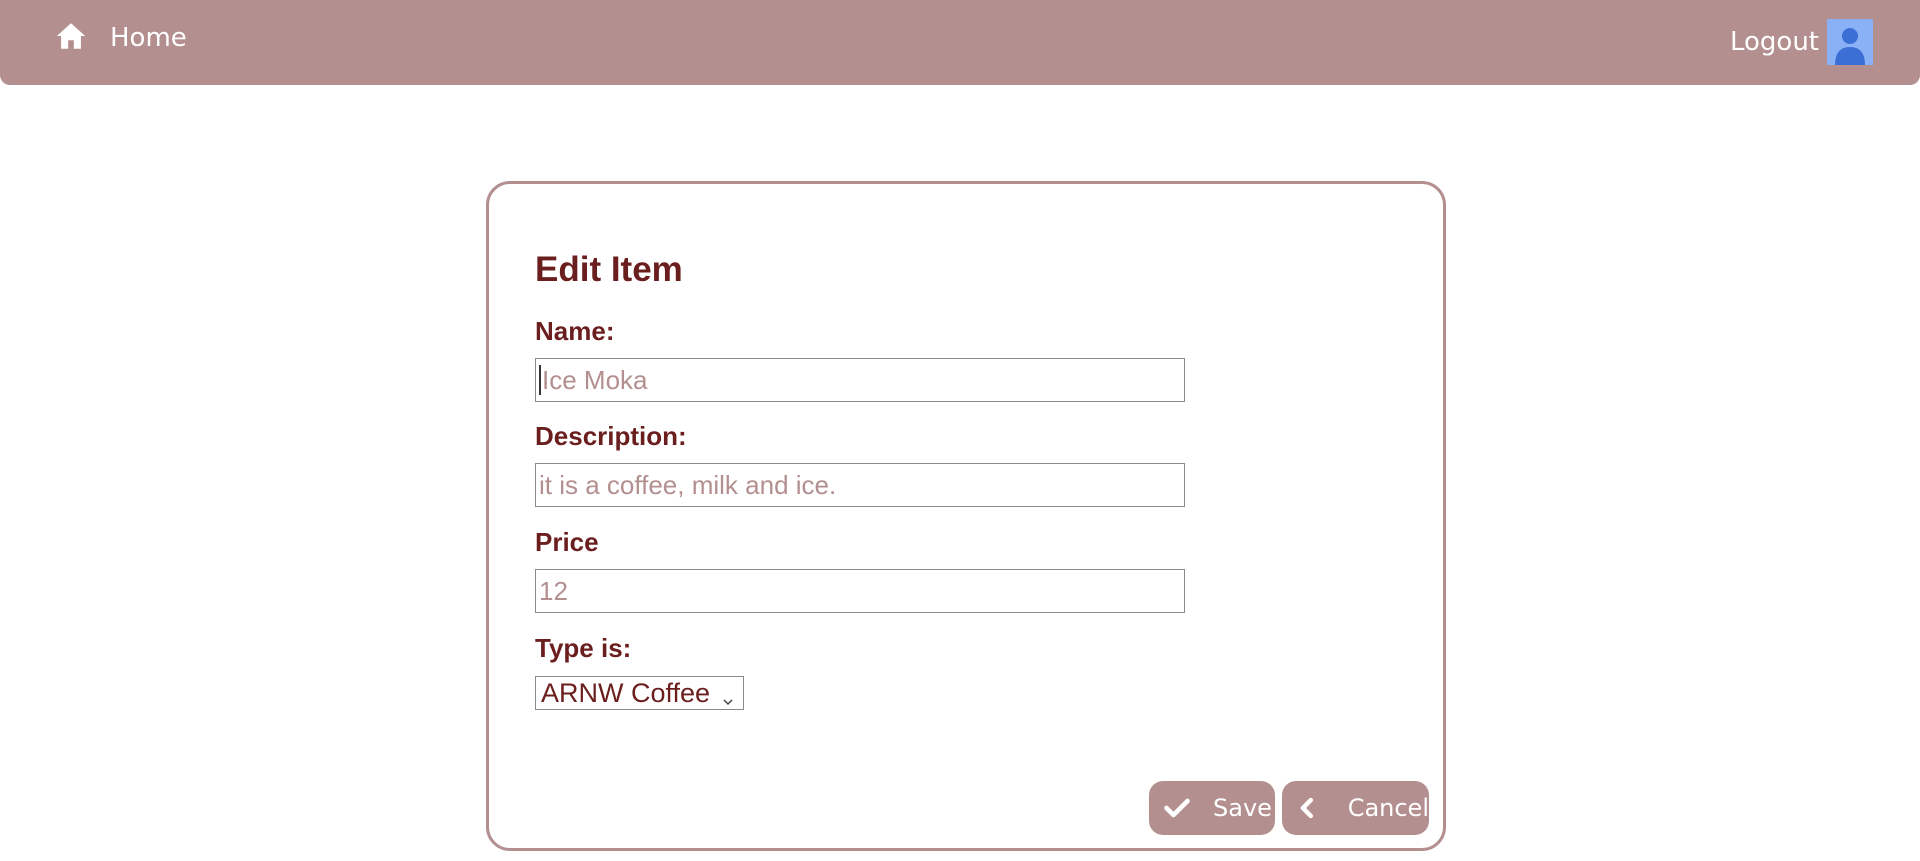 Image resolution: width=1920 pixels, height=861 pixels. Describe the element at coordinates (1774, 42) in the screenshot. I see `logout-label: Logout` at that location.